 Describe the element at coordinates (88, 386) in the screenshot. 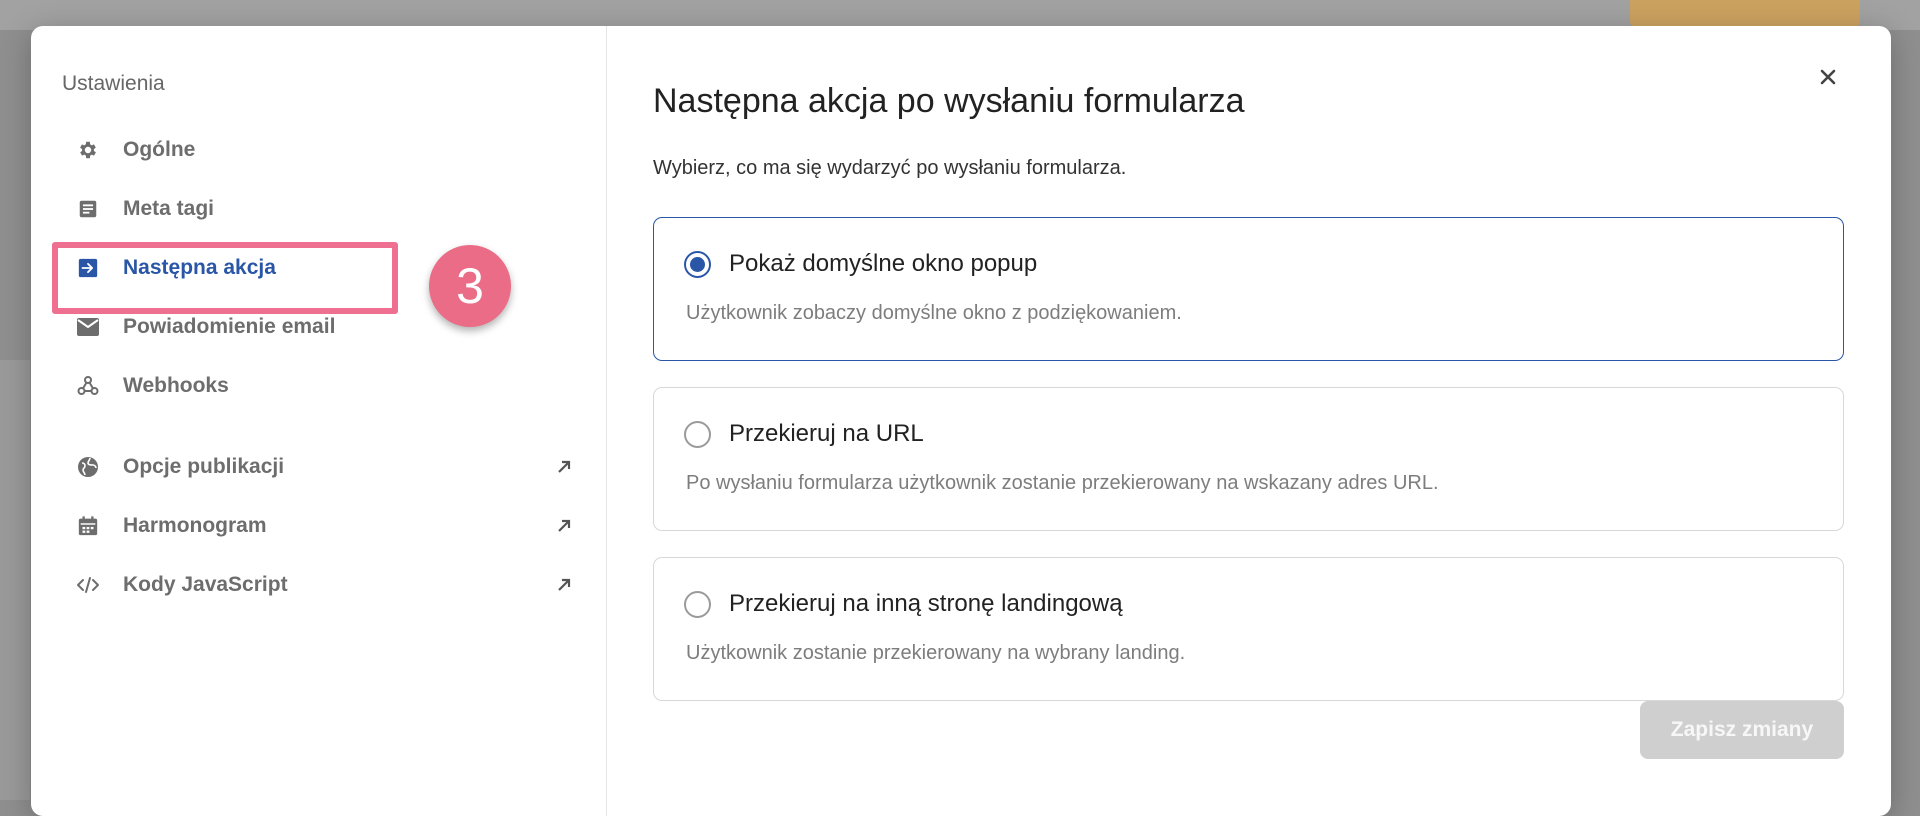

I see `webhook-icon` at that location.